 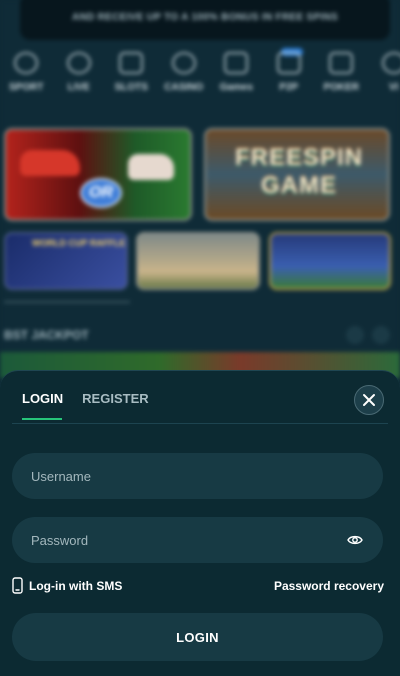 I want to click on live-signal-icon, so click(x=78, y=63).